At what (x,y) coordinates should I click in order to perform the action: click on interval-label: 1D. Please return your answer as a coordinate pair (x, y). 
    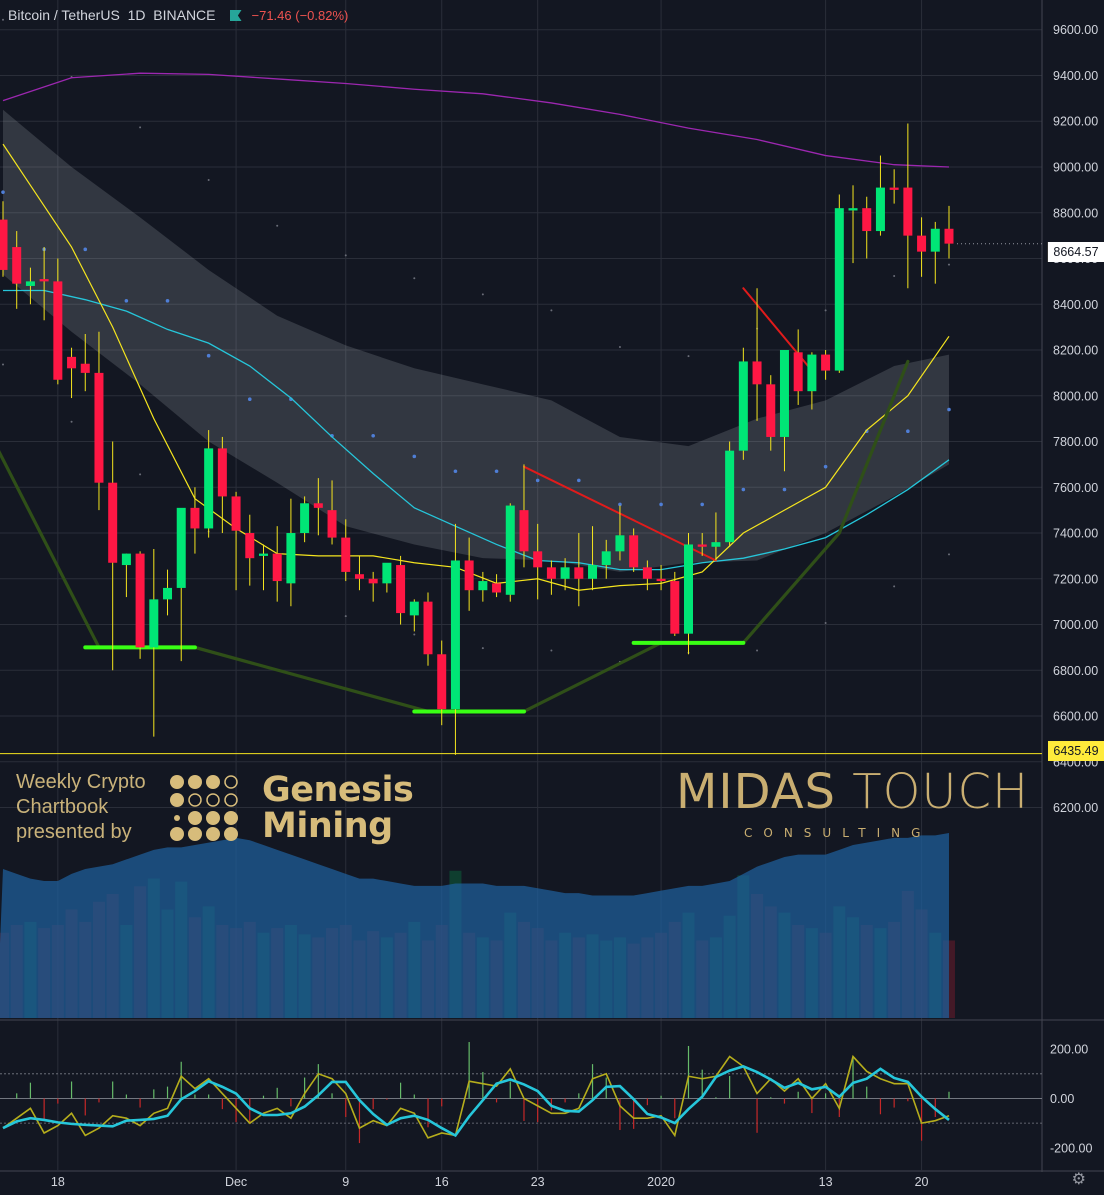
    Looking at the image, I should click on (137, 15).